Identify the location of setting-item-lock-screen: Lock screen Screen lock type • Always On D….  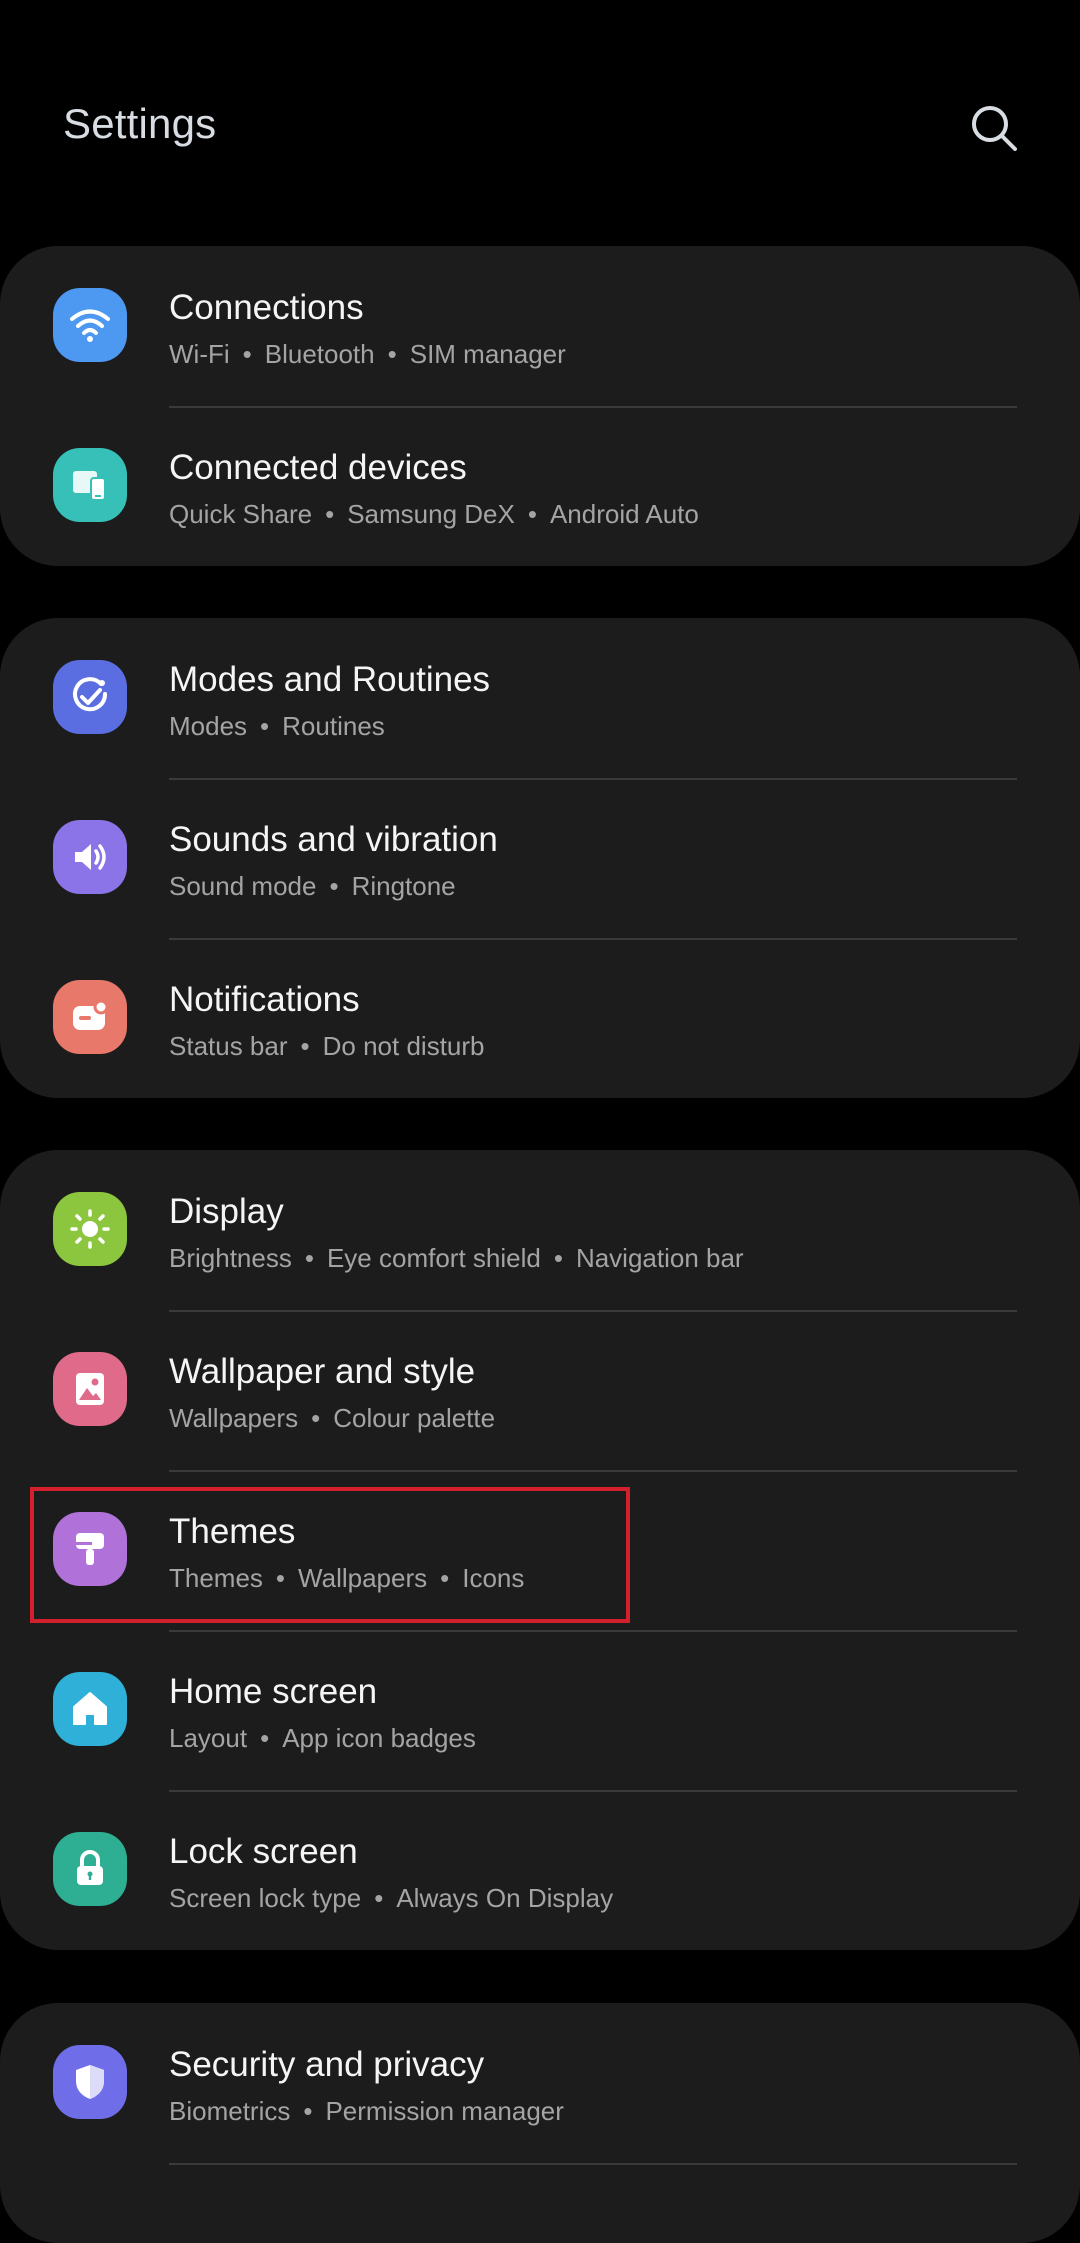
(540, 1870).